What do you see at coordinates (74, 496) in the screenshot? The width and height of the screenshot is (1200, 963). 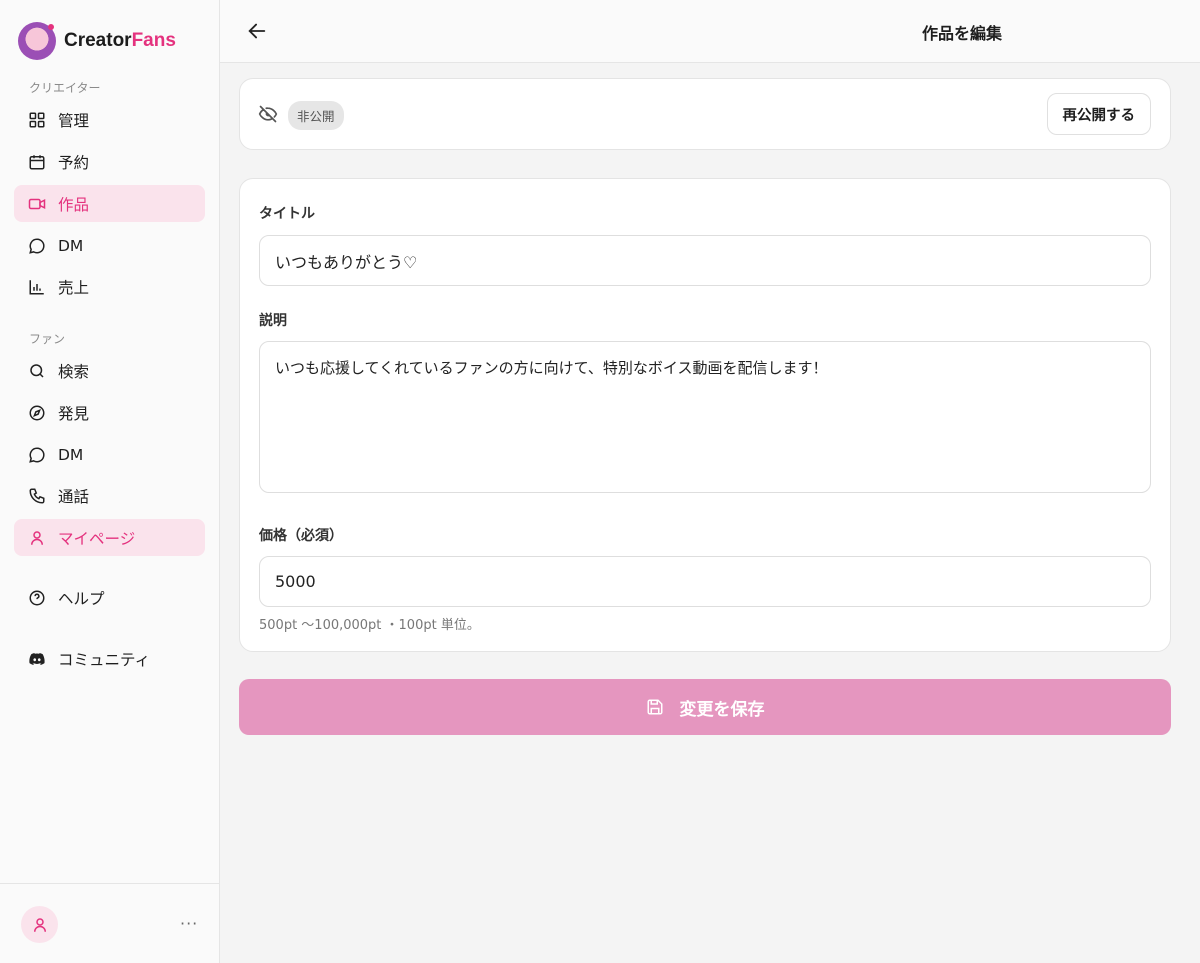 I see `sidebar-item-label: 通話` at bounding box center [74, 496].